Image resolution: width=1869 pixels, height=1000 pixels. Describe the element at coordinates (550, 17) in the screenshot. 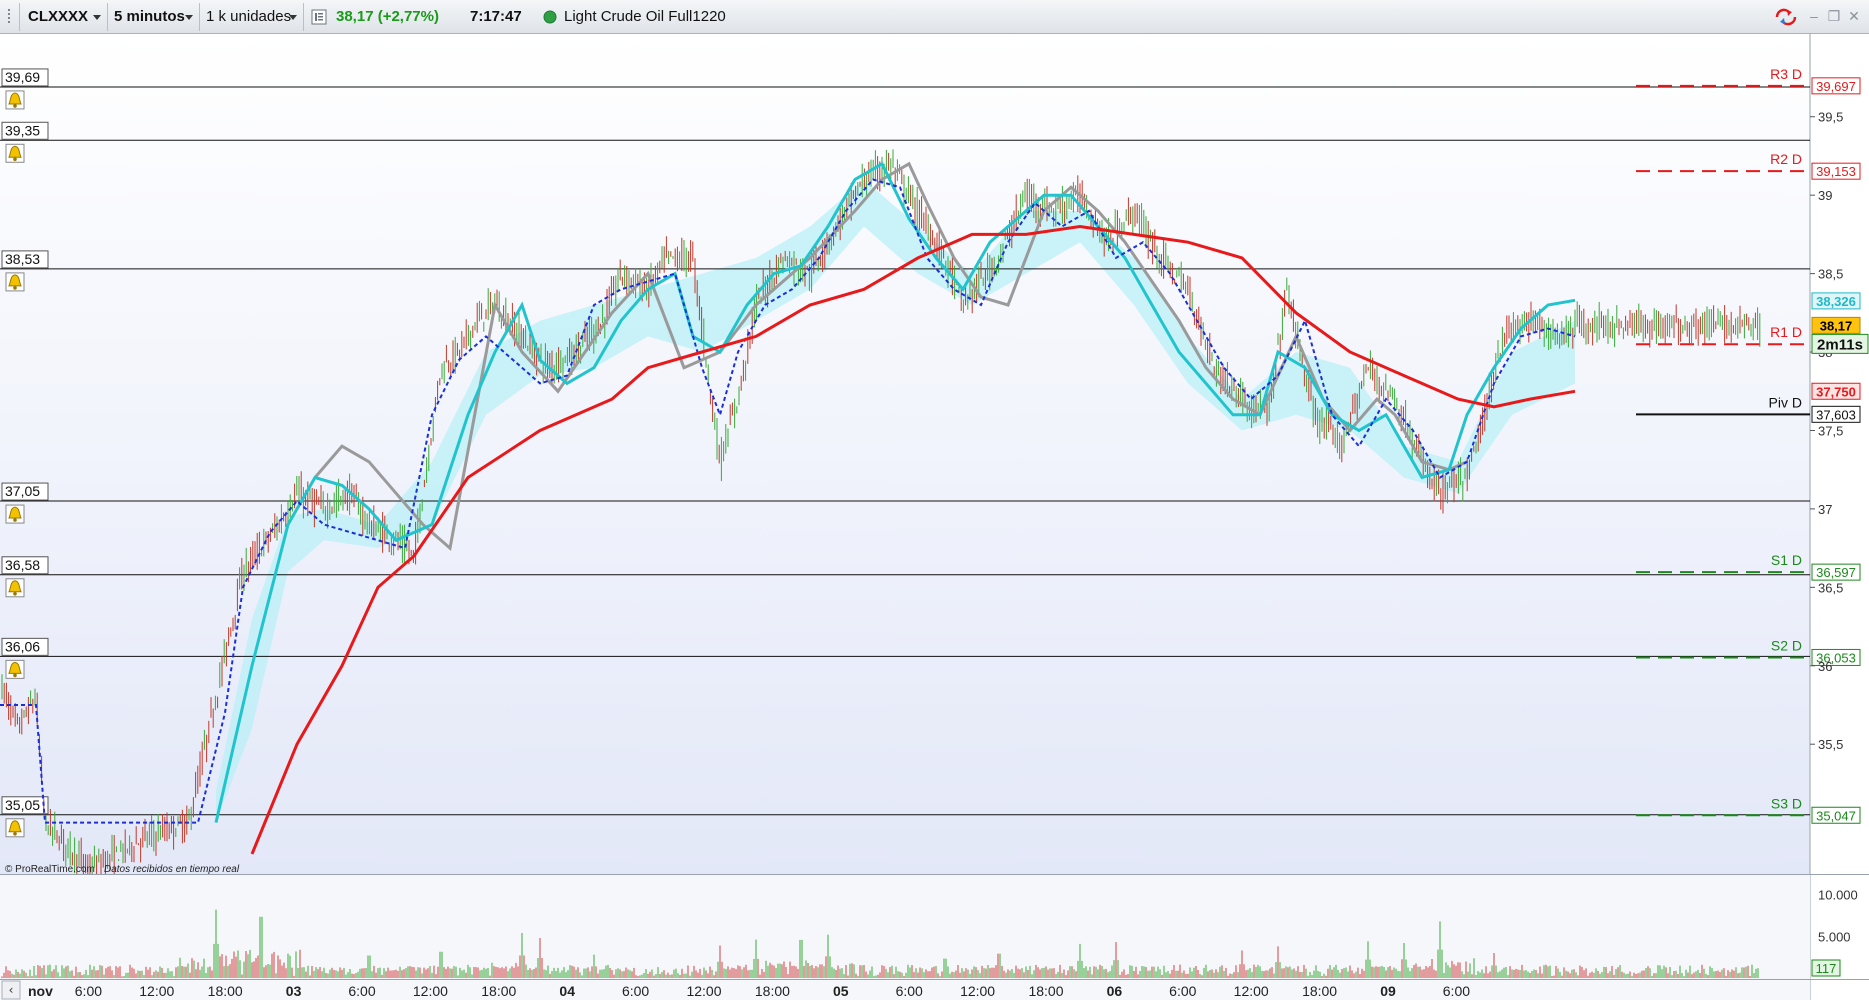

I see `status-dot-icon` at that location.